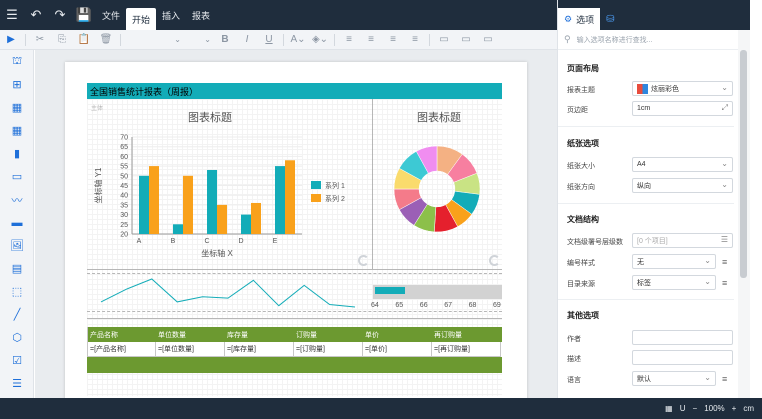 This screenshot has height=419, width=762. Describe the element at coordinates (247, 40) in the screenshot. I see `italic-button: I` at that location.